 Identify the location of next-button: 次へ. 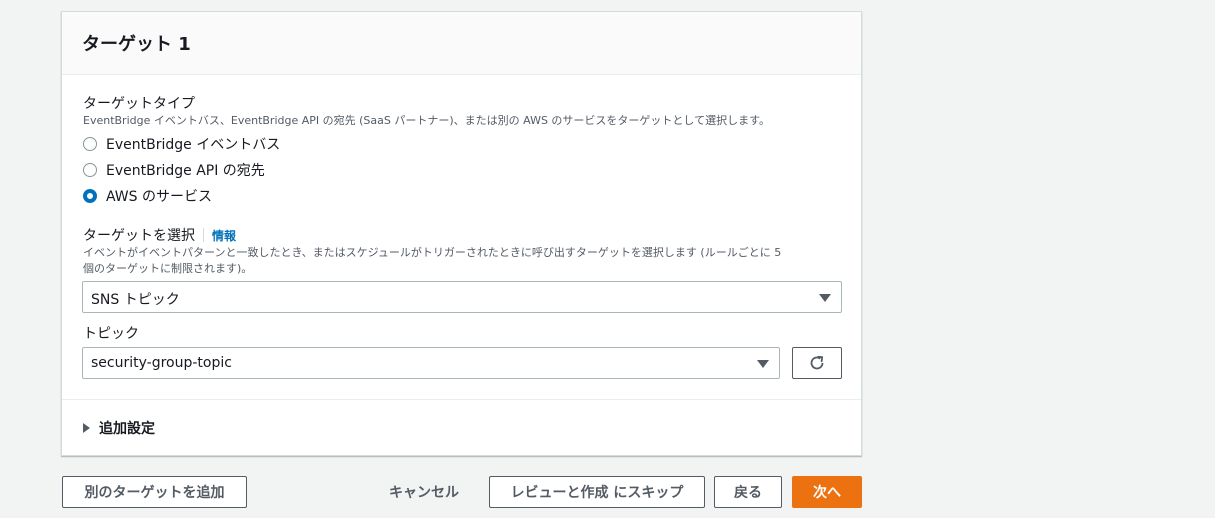
(827, 492).